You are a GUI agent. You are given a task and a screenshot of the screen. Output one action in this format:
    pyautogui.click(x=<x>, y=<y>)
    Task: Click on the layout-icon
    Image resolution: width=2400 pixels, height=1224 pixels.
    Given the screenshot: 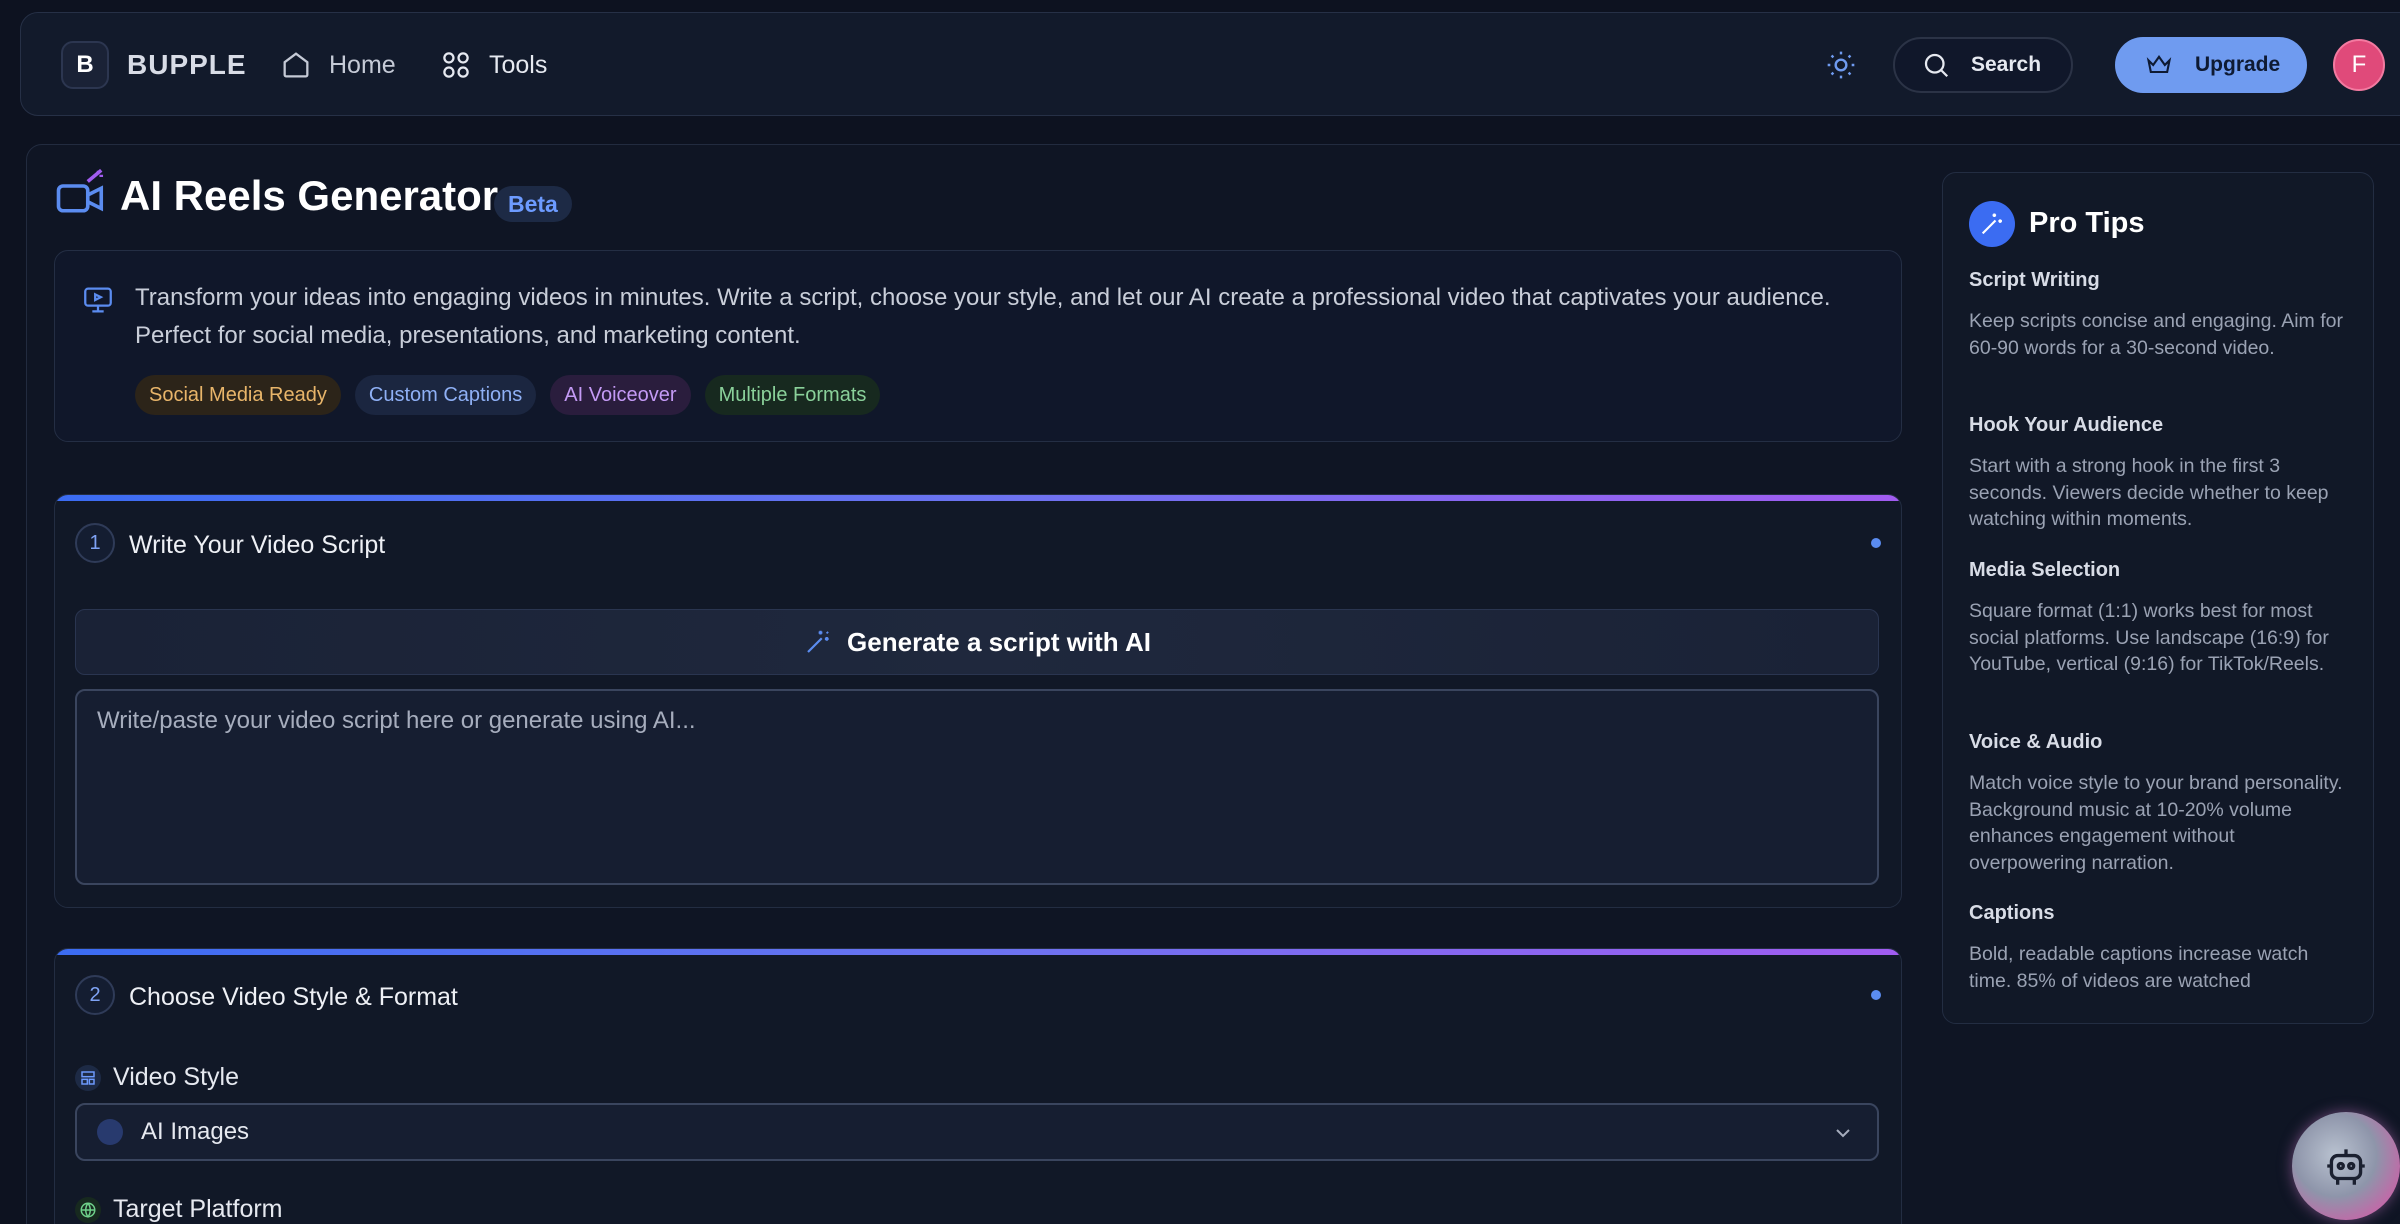 What is the action you would take?
    pyautogui.click(x=88, y=1077)
    